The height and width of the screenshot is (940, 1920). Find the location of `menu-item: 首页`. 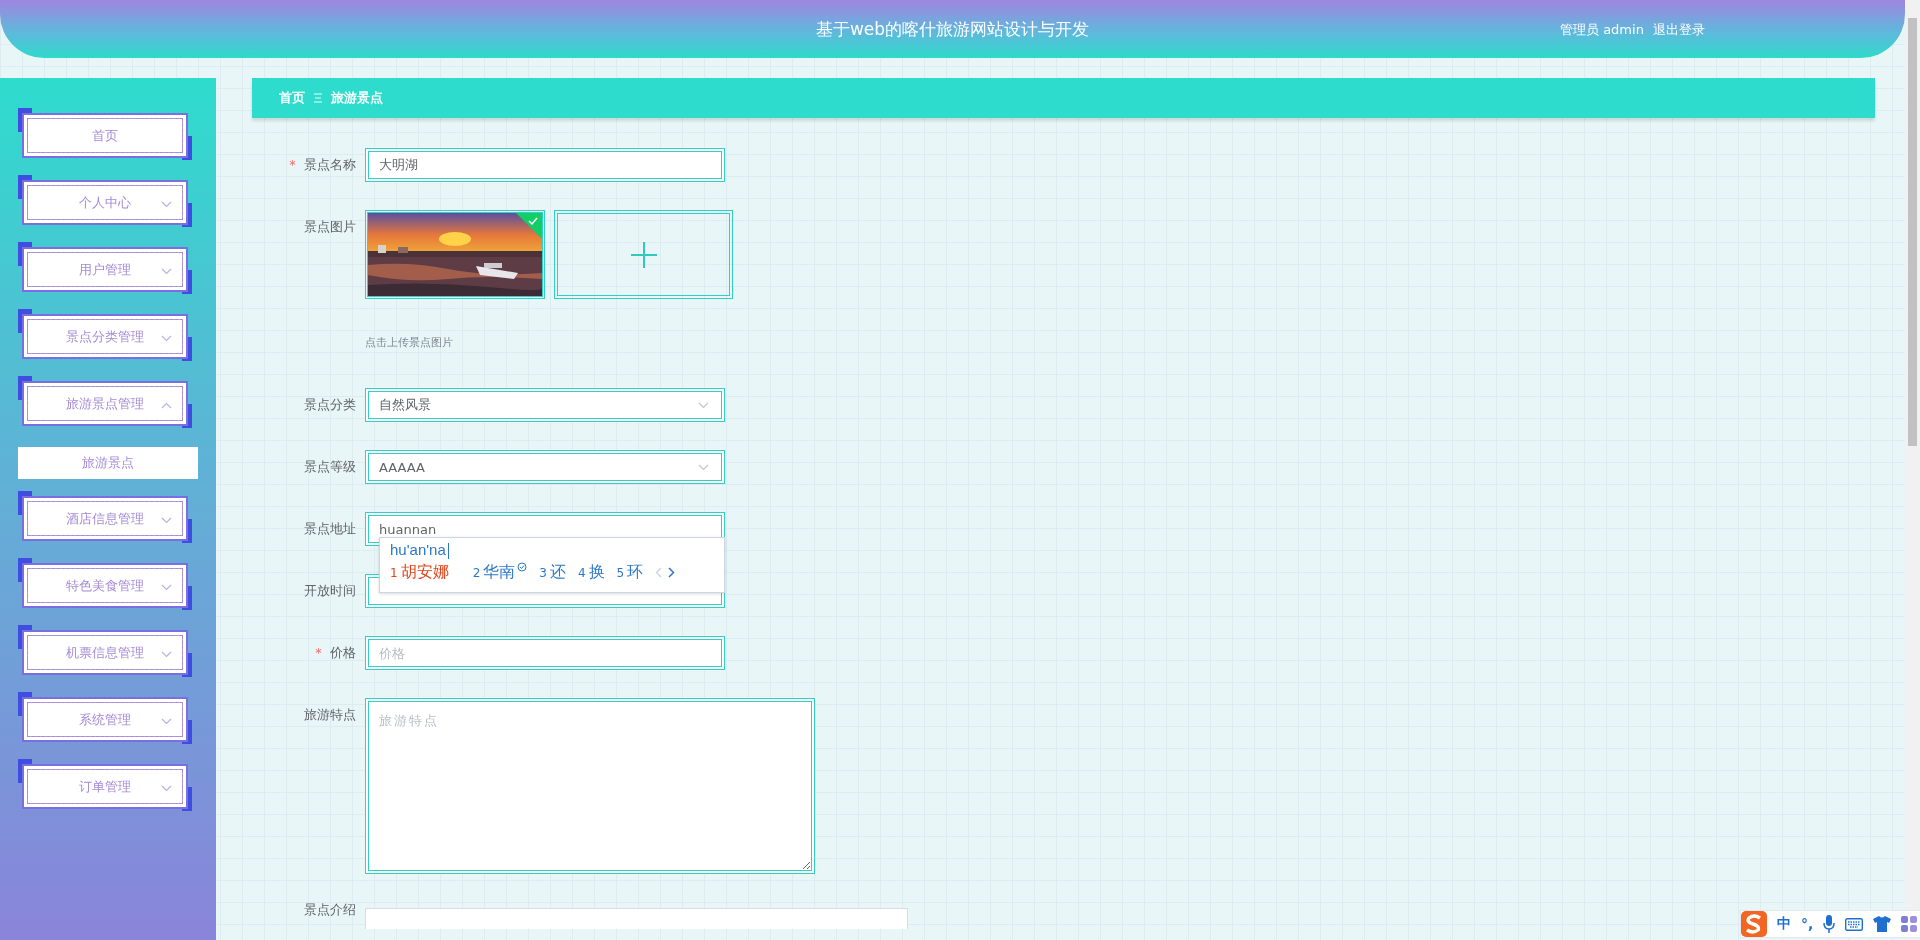

menu-item: 首页 is located at coordinates (105, 135).